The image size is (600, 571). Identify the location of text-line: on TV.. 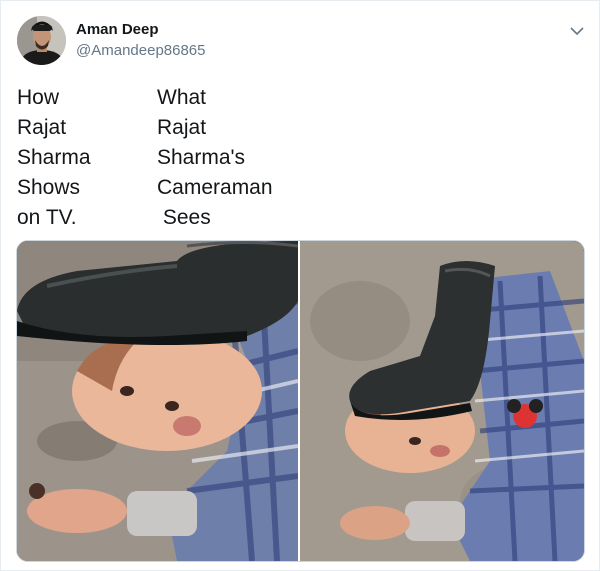
(47, 217).